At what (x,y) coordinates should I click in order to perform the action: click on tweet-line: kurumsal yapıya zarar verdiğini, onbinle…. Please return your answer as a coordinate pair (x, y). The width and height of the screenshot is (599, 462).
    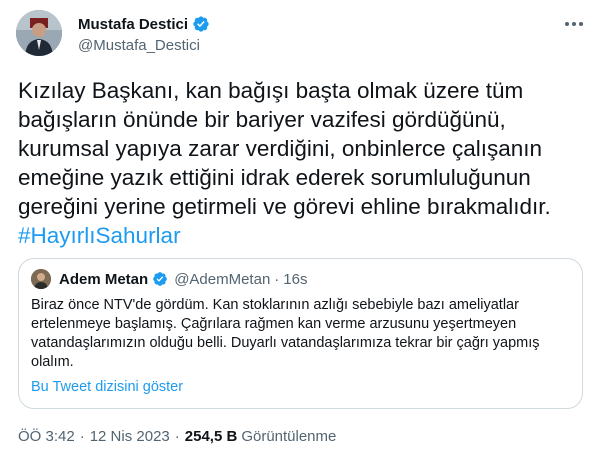
    Looking at the image, I should click on (280, 148).